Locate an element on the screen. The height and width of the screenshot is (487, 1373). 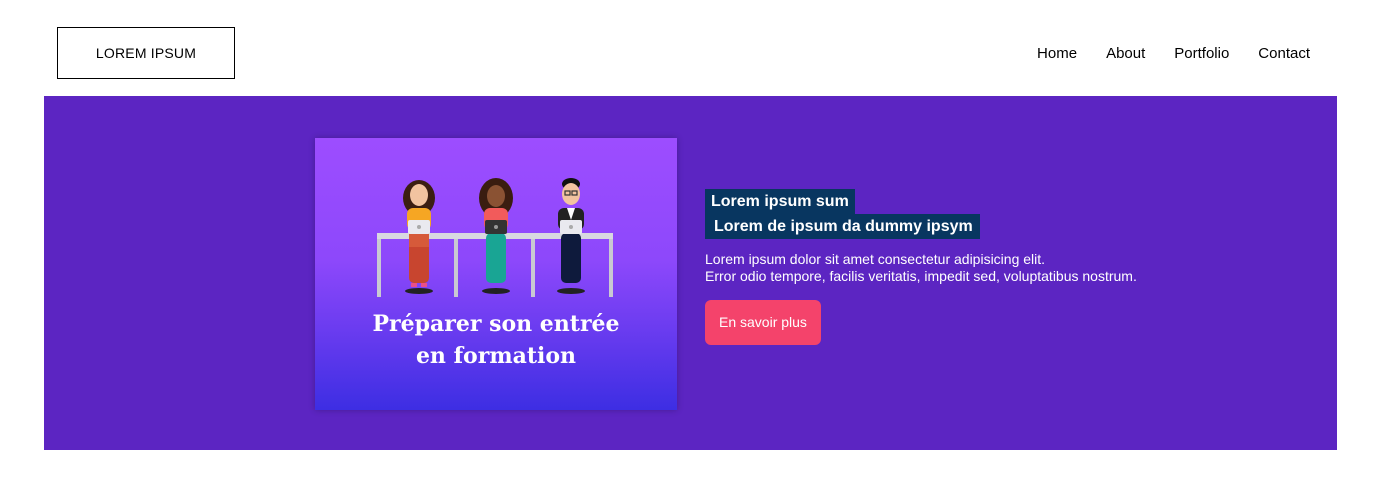
main-nav: Home About Portfolio Contact is located at coordinates (1173, 53).